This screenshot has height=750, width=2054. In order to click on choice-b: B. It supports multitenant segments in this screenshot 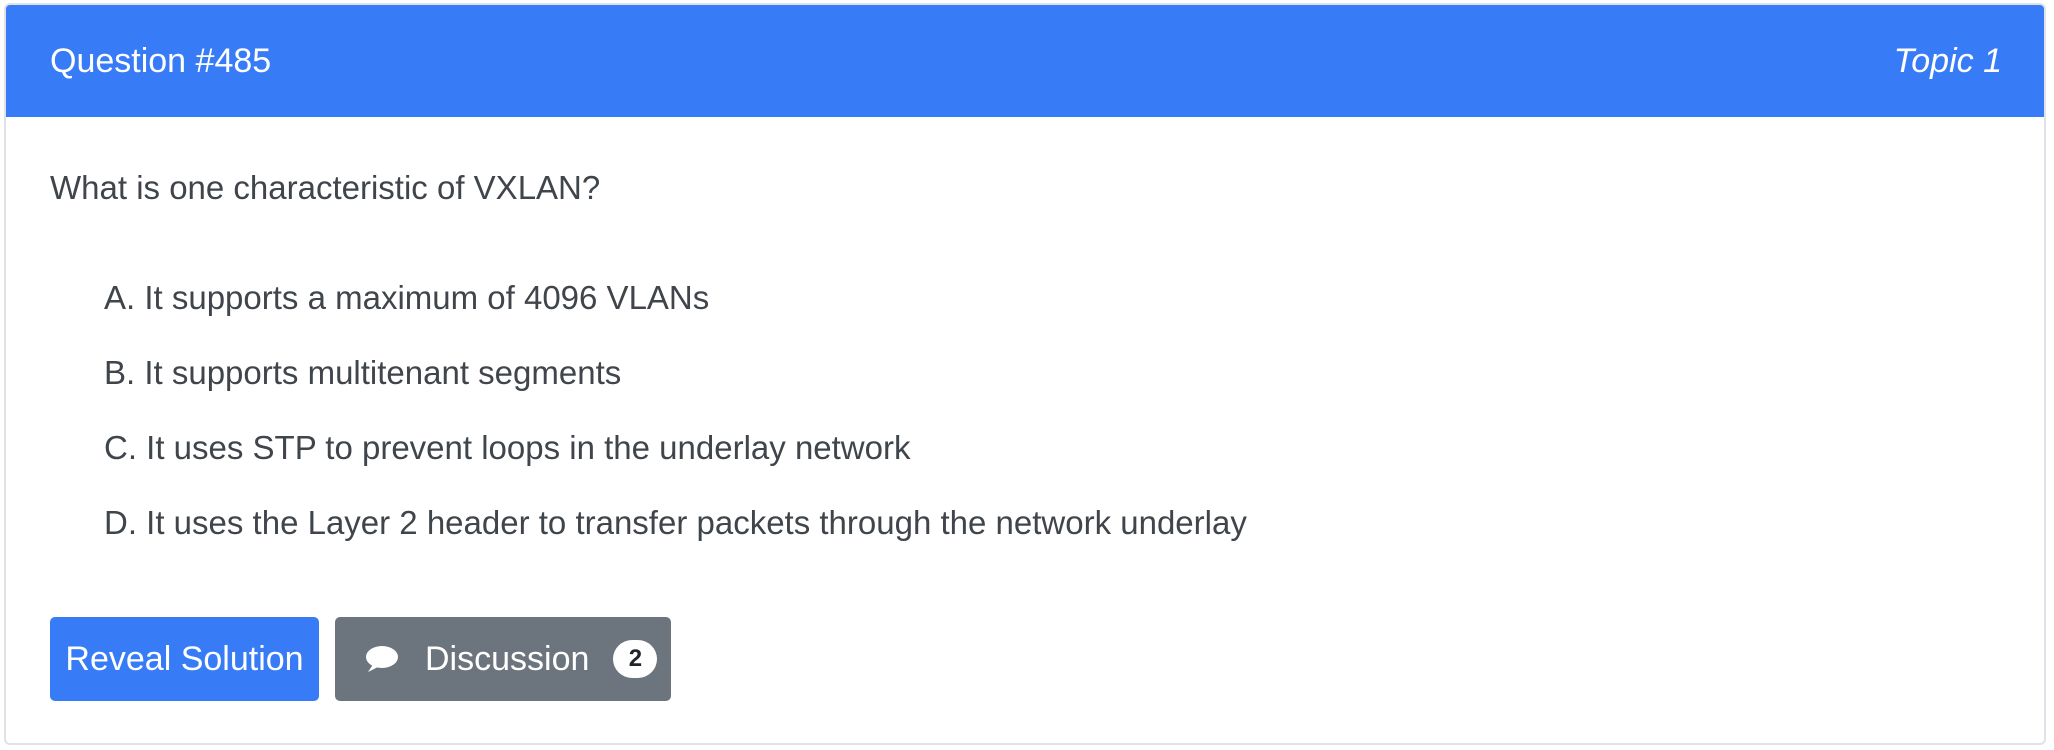, I will do `click(1074, 373)`.